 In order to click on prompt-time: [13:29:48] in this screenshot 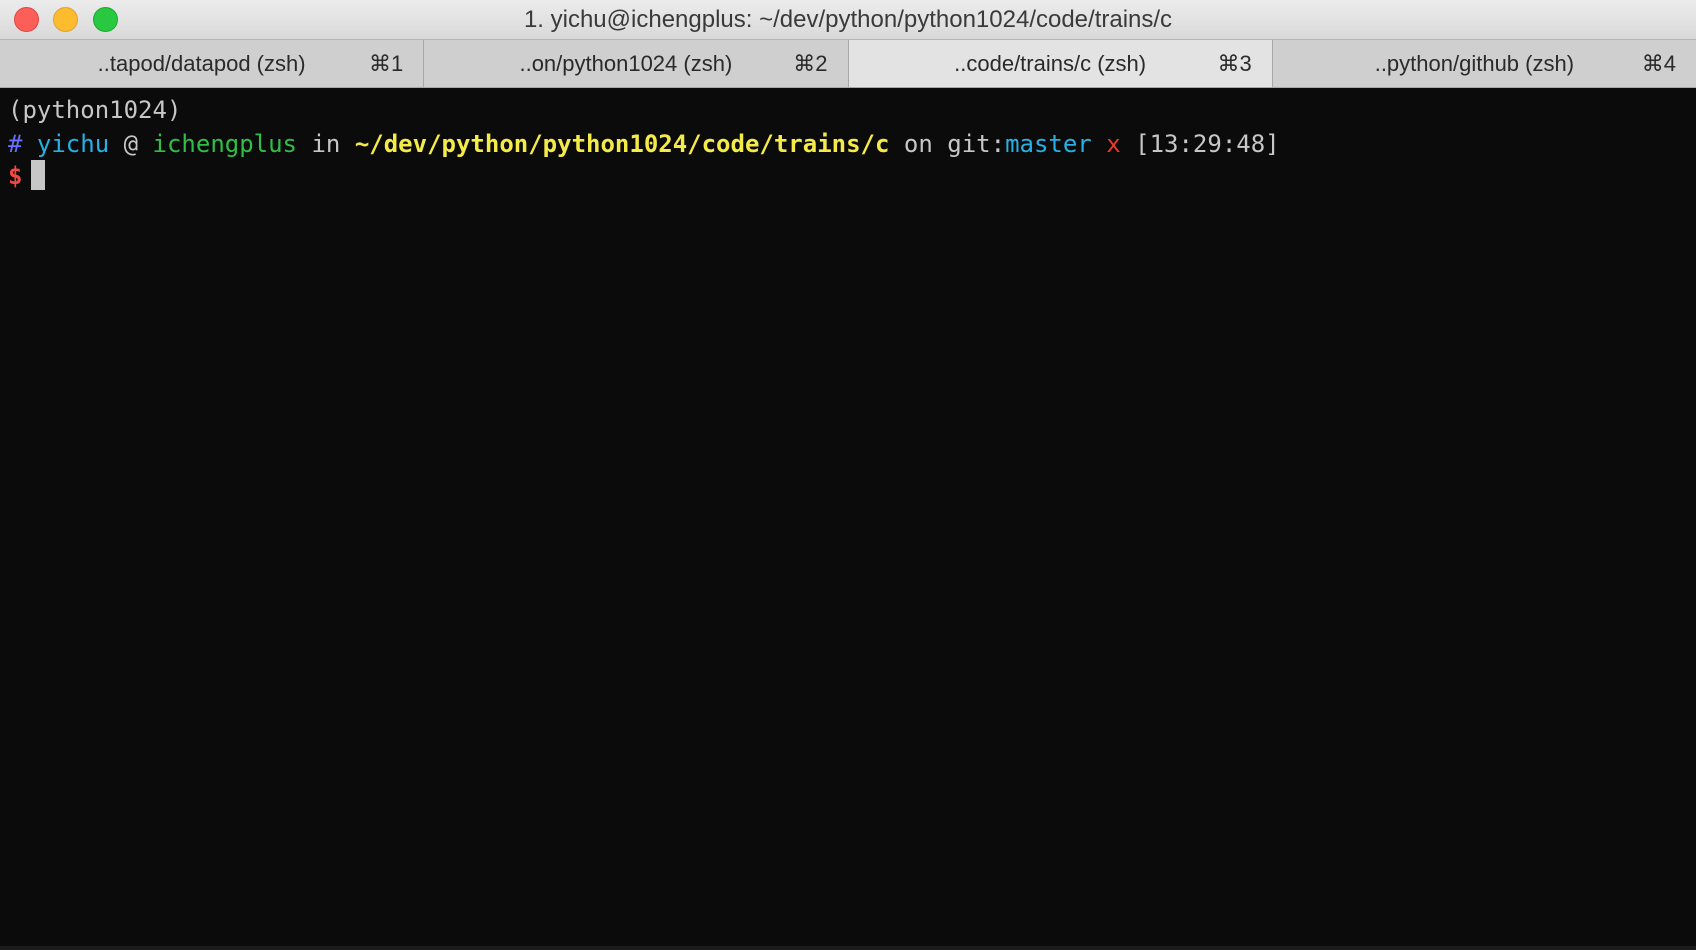, I will do `click(1207, 144)`.